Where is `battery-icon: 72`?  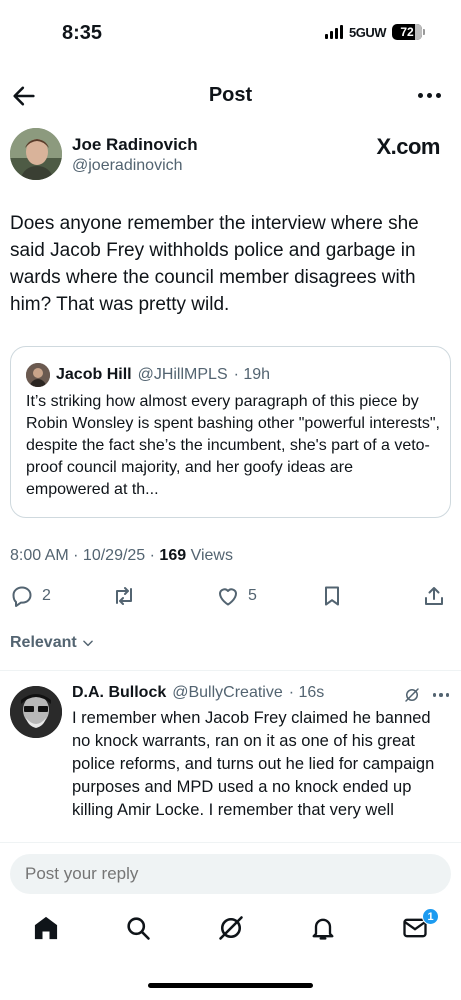
battery-icon: 72 is located at coordinates (408, 32).